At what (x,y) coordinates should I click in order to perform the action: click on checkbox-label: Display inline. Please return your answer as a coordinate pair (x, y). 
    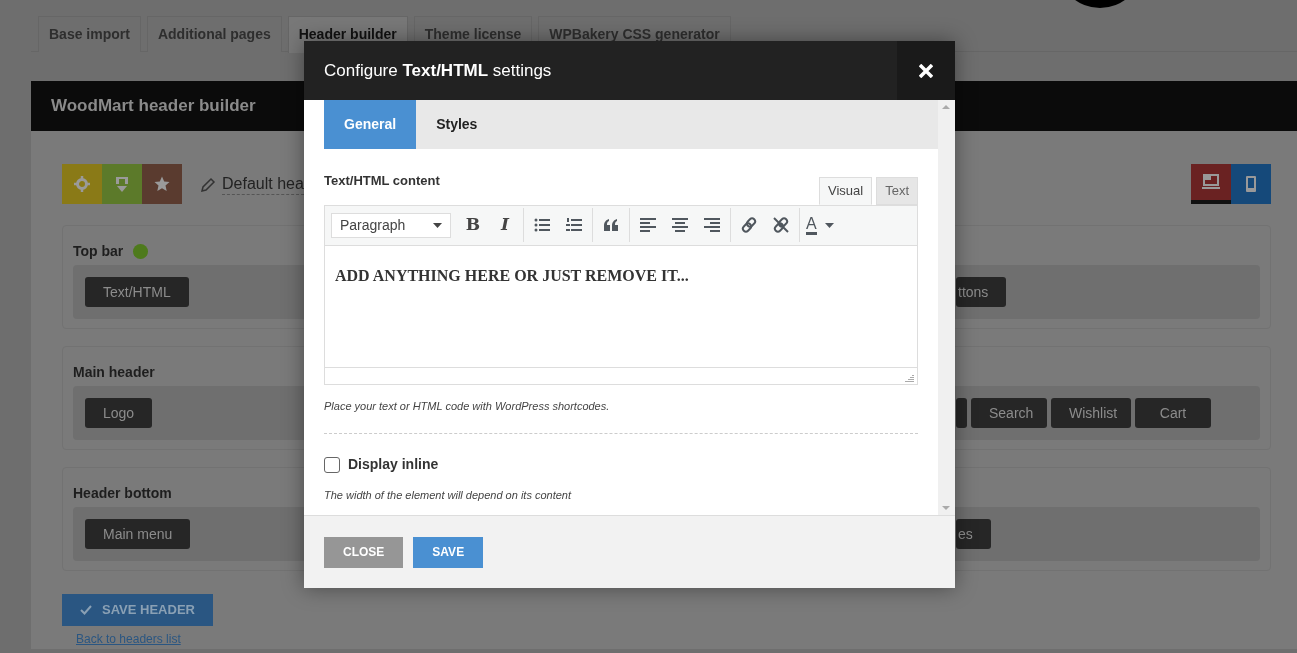
    Looking at the image, I should click on (393, 464).